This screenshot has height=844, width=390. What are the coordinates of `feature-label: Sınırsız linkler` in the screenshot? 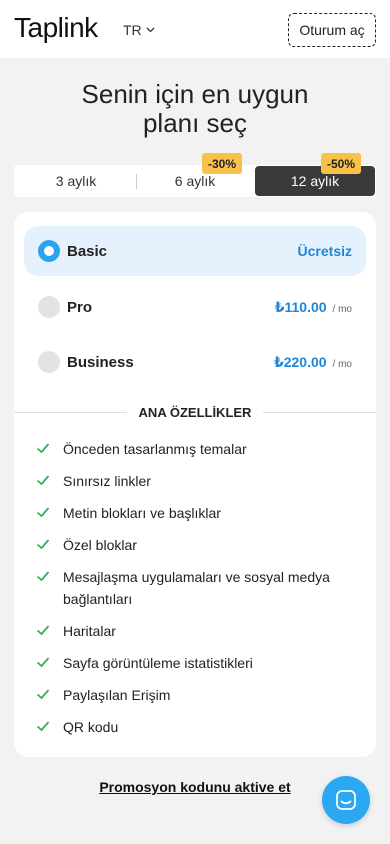 It's located at (107, 481).